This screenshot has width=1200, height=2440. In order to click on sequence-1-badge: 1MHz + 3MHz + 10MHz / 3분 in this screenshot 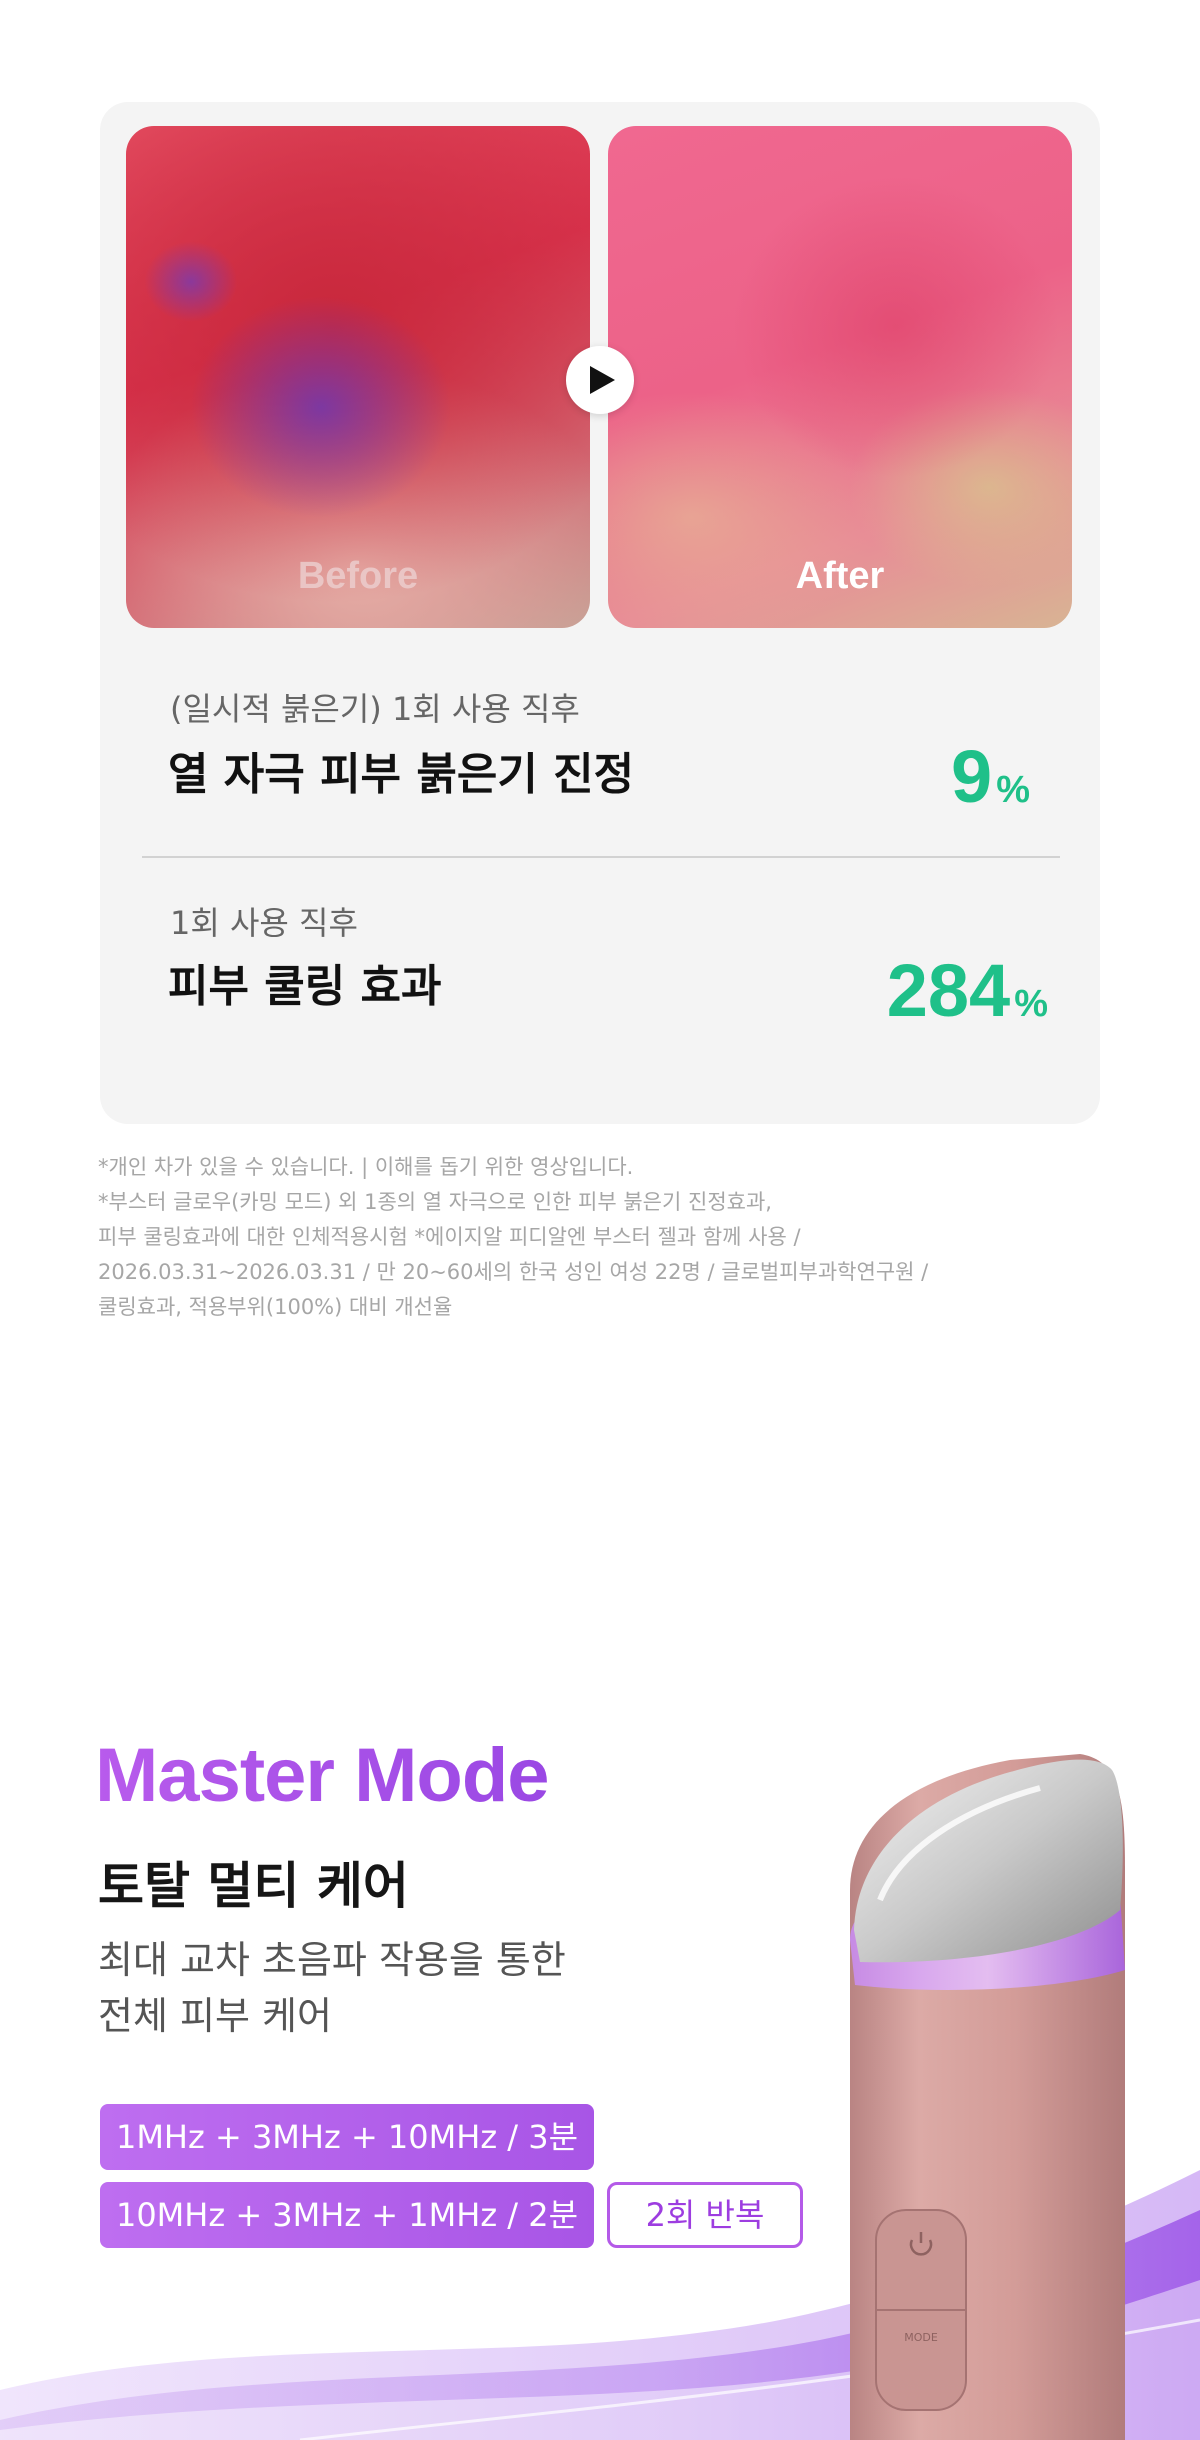, I will do `click(347, 2137)`.